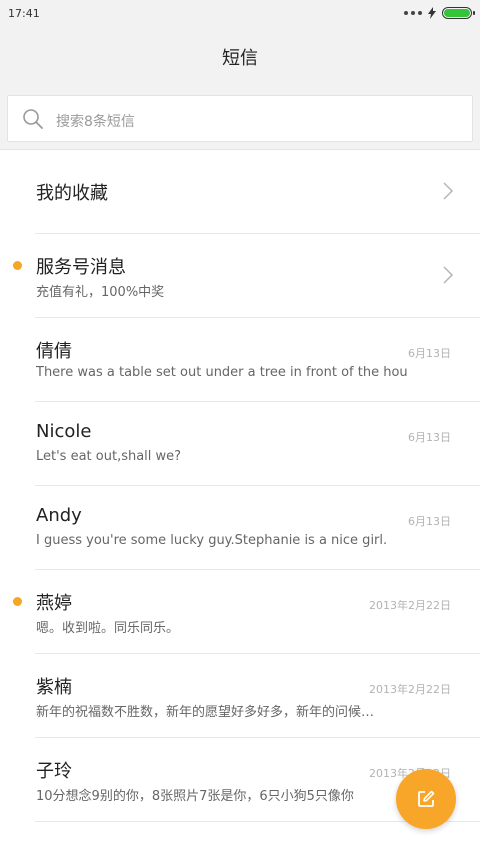  I want to click on list-item-favorites: 我的收藏, so click(240, 192).